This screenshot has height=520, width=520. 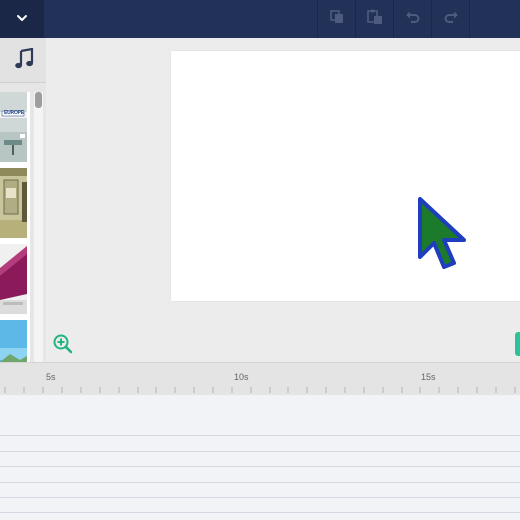 I want to click on copy-icon, so click(x=337, y=19).